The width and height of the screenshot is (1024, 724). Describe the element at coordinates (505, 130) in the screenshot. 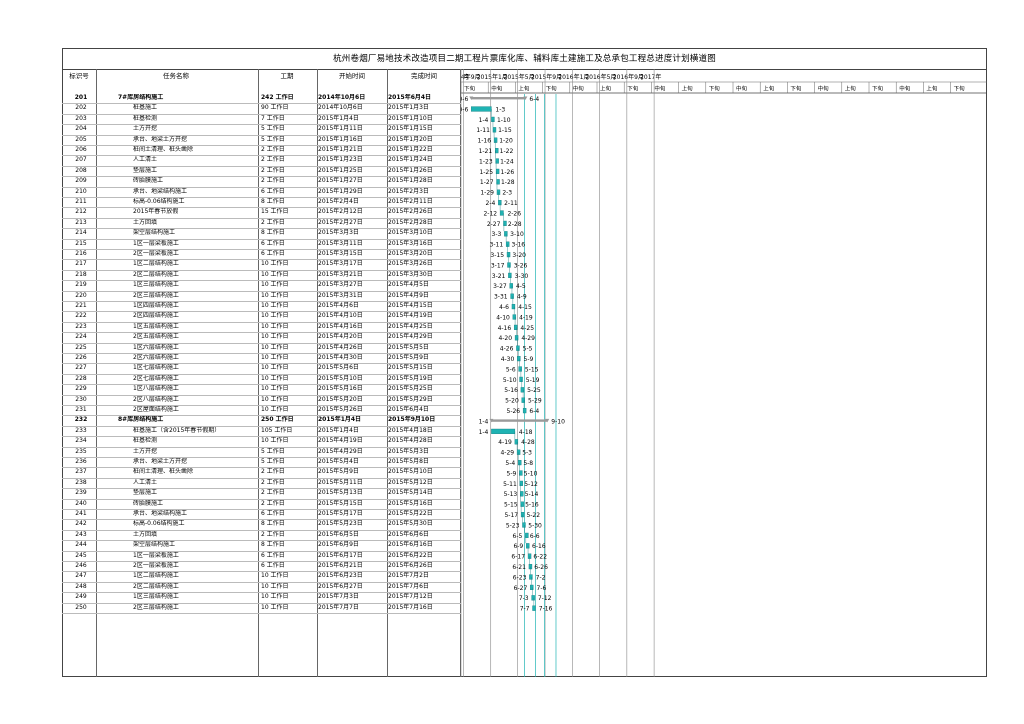

I see `task-end-label: 1-15` at that location.